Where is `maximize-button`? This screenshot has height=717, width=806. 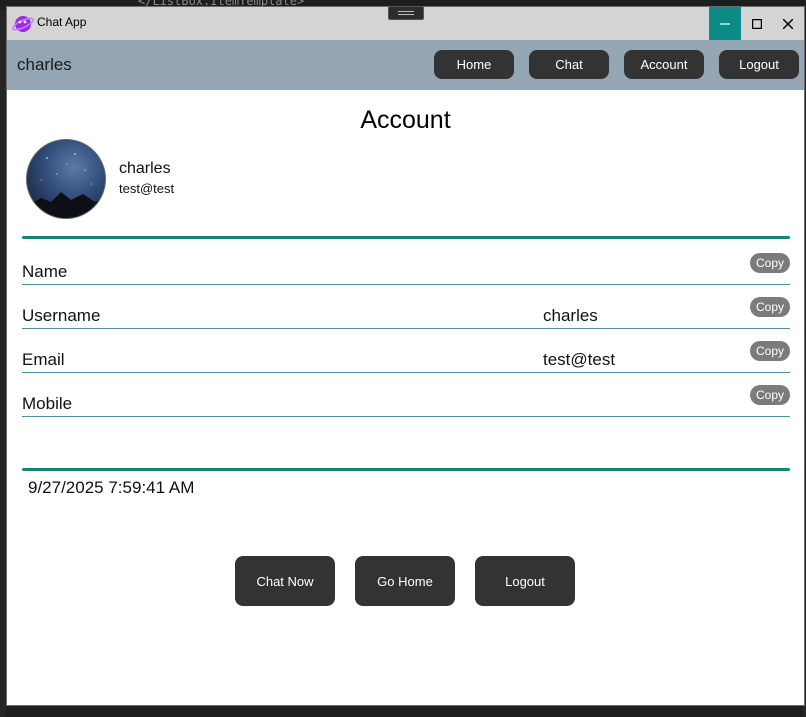
maximize-button is located at coordinates (757, 23).